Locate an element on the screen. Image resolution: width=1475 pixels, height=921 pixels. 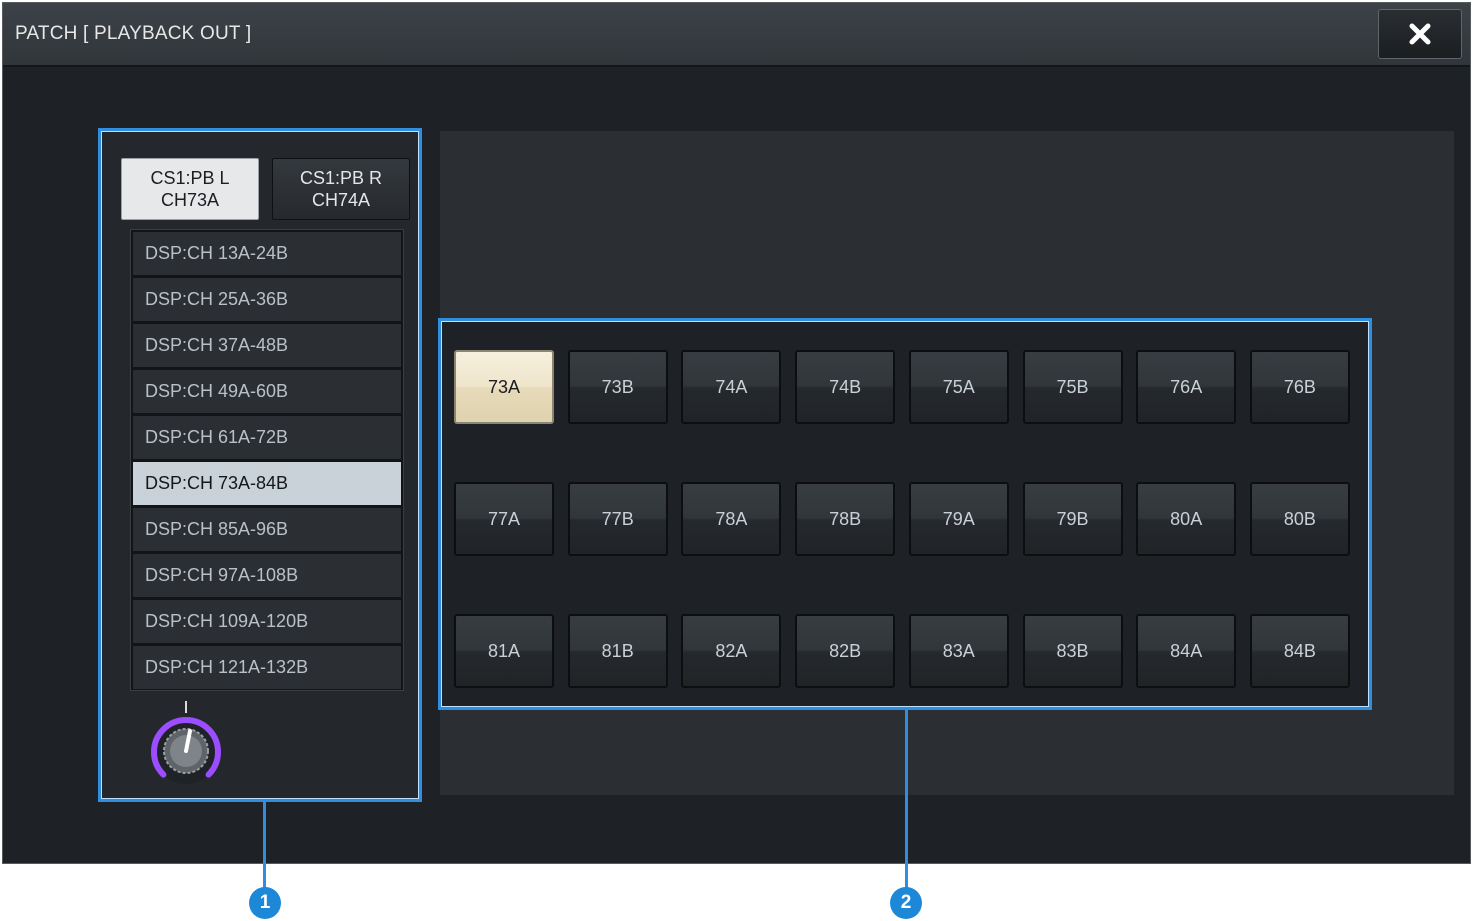
list-item: DSP:CH 37A-48B is located at coordinates (267, 345).